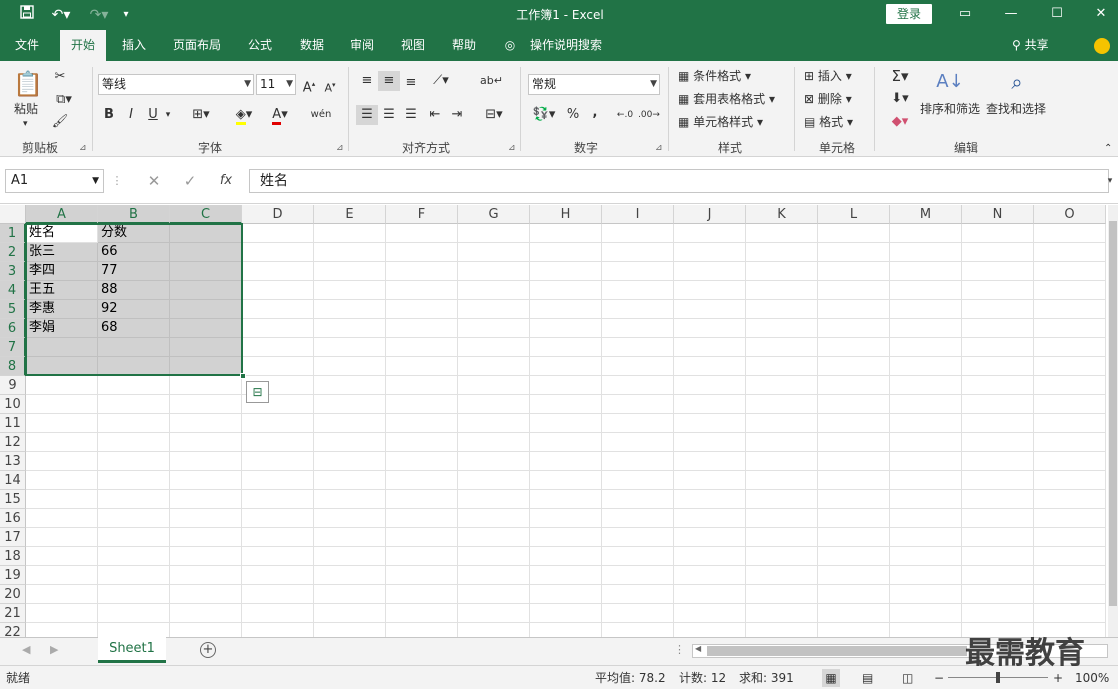 This screenshot has width=1118, height=689. I want to click on cell-m2, so click(926, 252).